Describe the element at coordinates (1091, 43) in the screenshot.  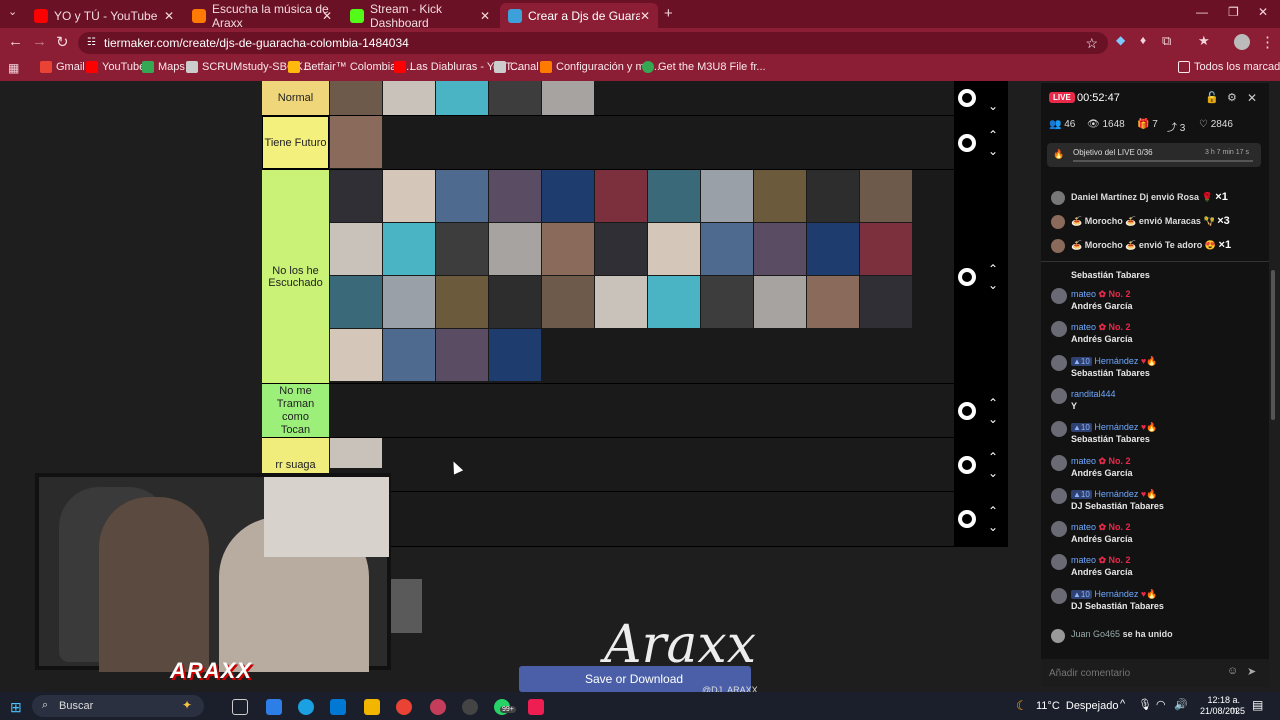
I see `bookmark-star-icon: ☆` at that location.